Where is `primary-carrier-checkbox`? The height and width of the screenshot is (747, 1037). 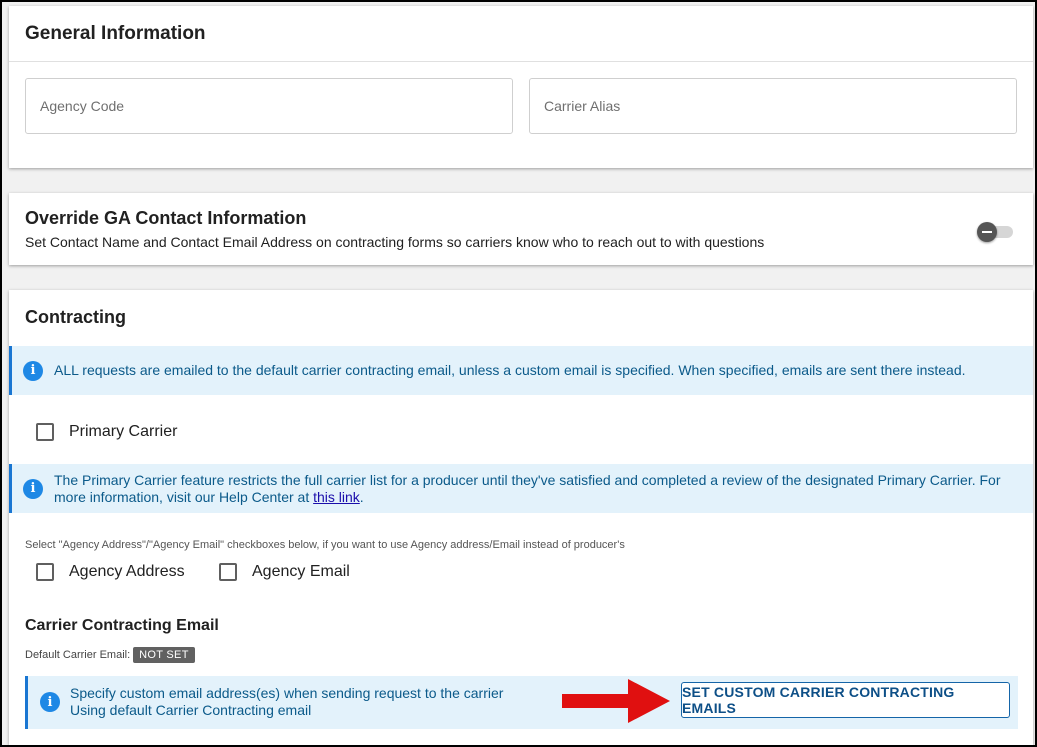
primary-carrier-checkbox is located at coordinates (45, 432).